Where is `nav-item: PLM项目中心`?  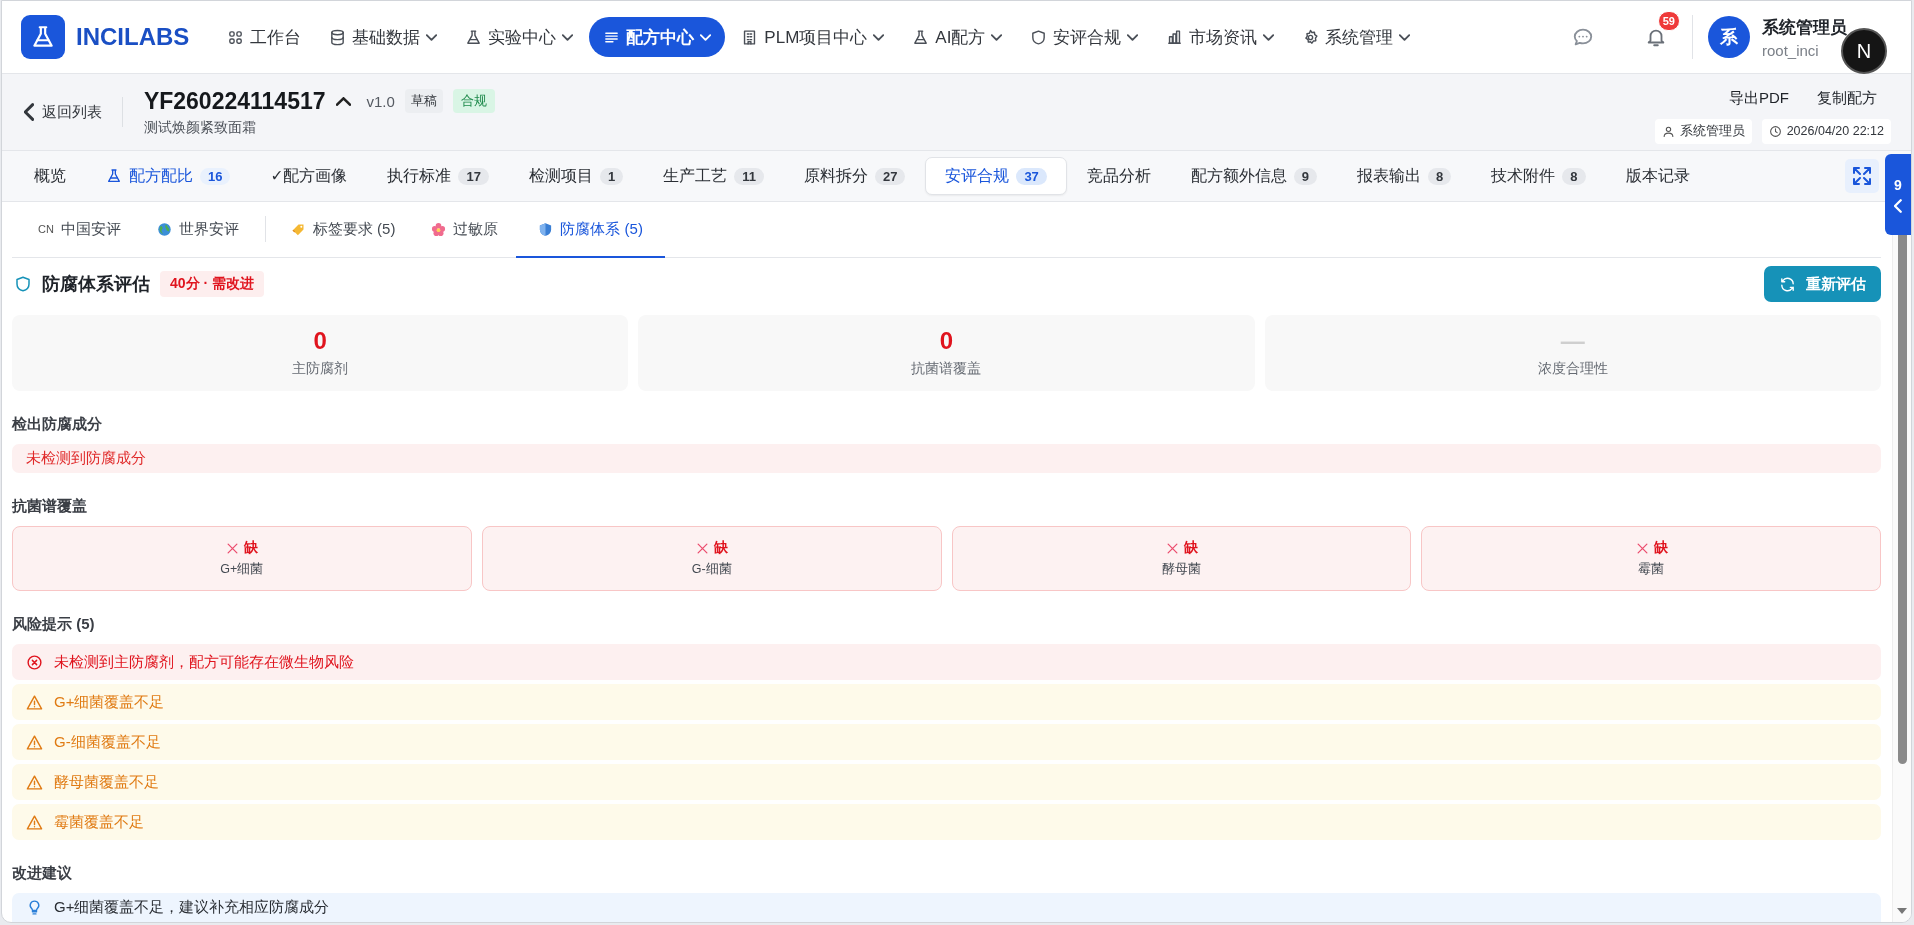 nav-item: PLM项目中心 is located at coordinates (813, 37).